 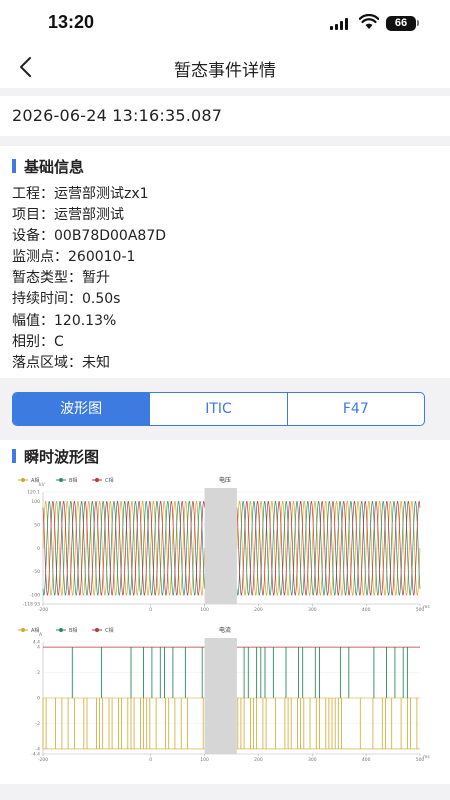 I want to click on section-title: 瞬时波形图, so click(x=62, y=457).